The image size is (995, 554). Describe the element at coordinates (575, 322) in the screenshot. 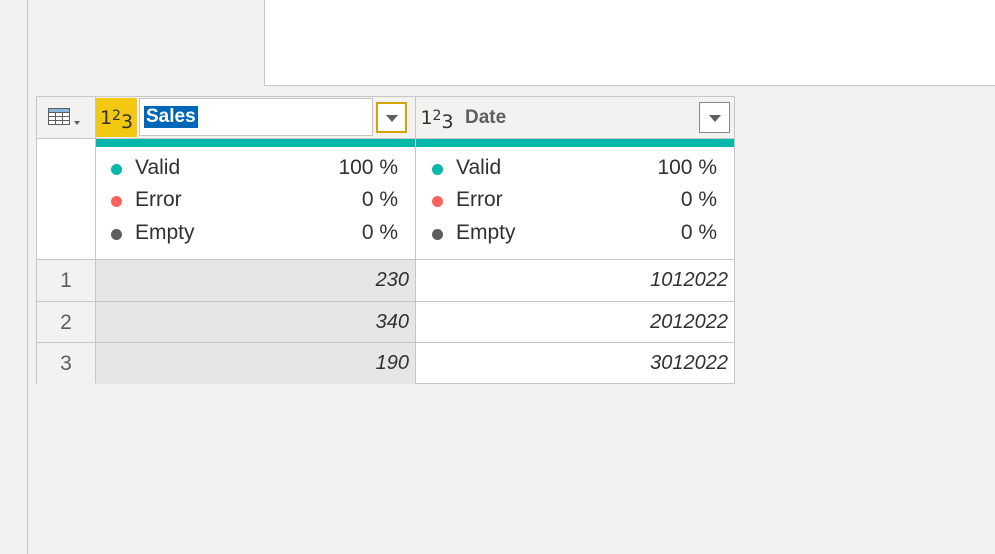

I see `table-cell-date: 2012022` at that location.